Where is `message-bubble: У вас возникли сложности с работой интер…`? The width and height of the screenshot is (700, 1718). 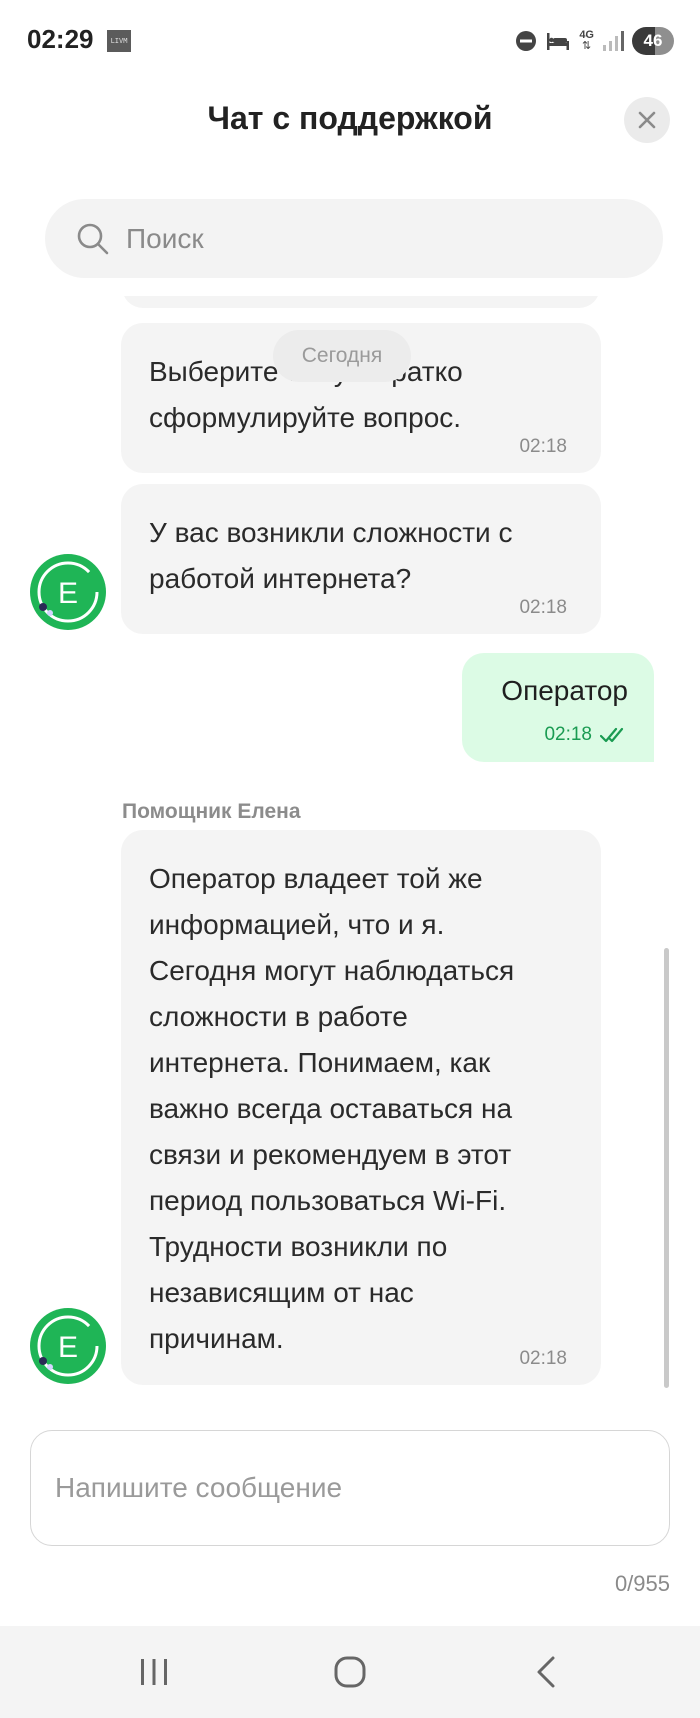
message-bubble: У вас возникли сложности с работой интер… is located at coordinates (361, 559).